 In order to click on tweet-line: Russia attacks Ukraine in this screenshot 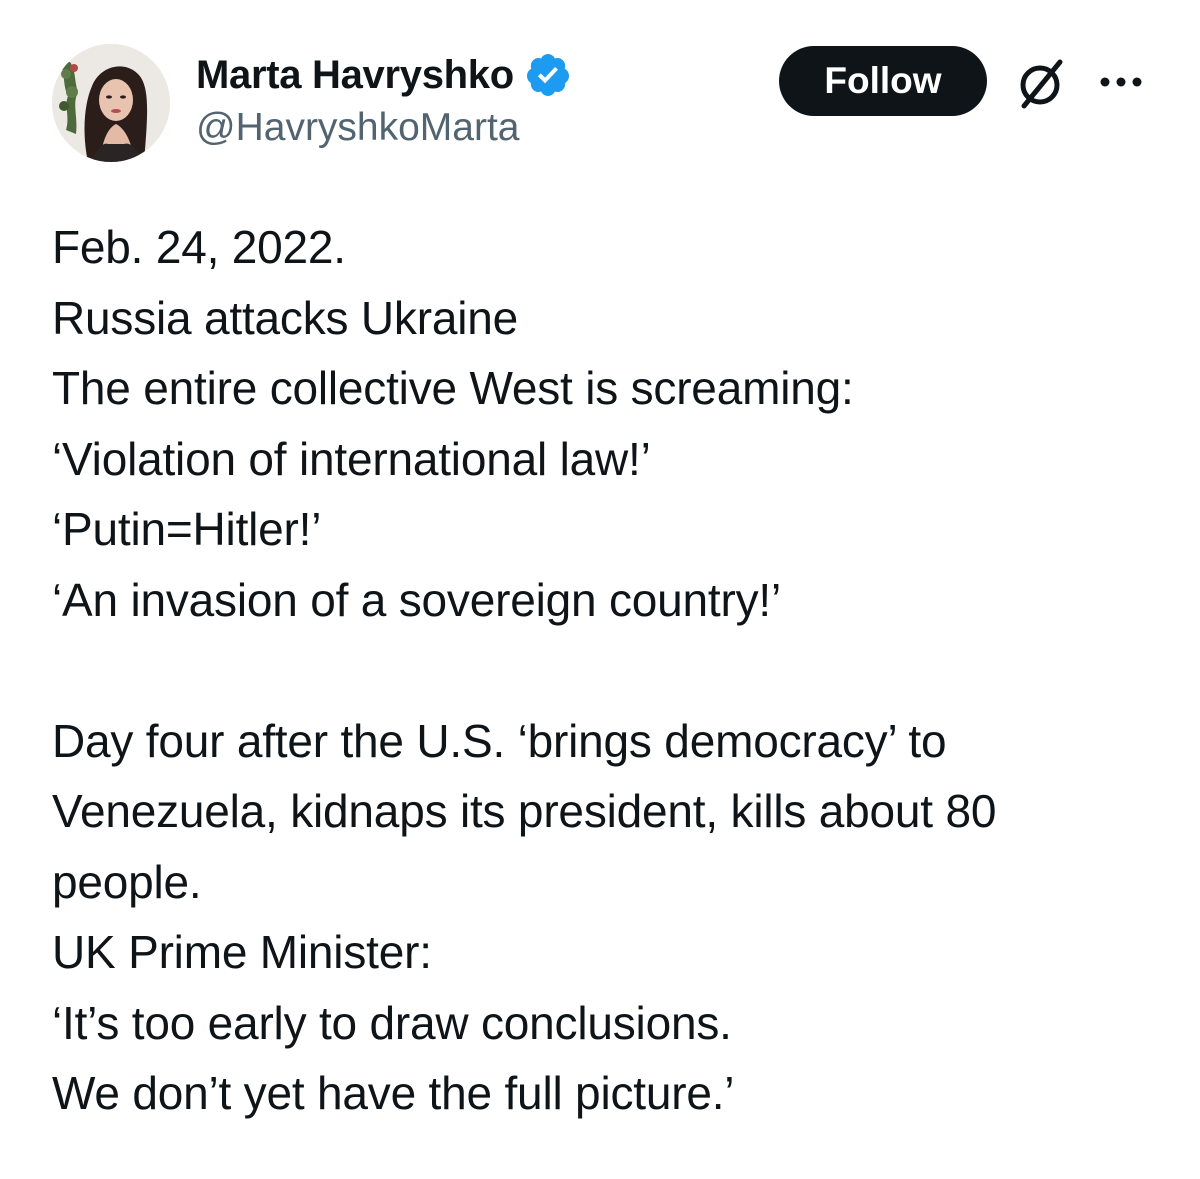, I will do `click(285, 317)`.